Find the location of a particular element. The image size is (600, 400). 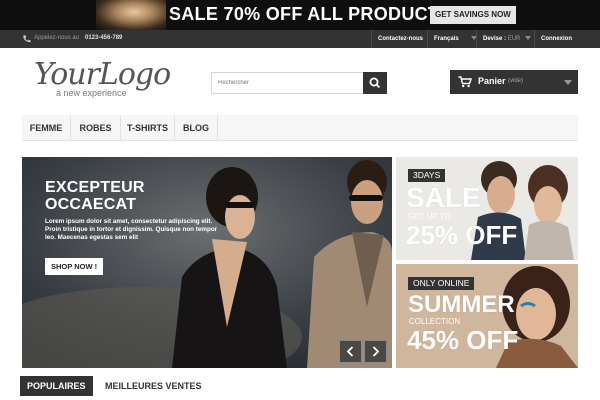

logo-text: YourLogo is located at coordinates (102, 74).